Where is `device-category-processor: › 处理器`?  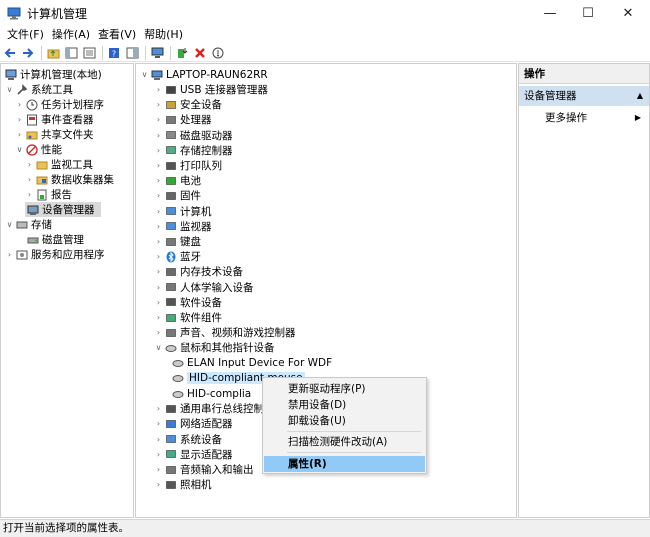 device-category-processor: › 处理器 is located at coordinates (183, 119).